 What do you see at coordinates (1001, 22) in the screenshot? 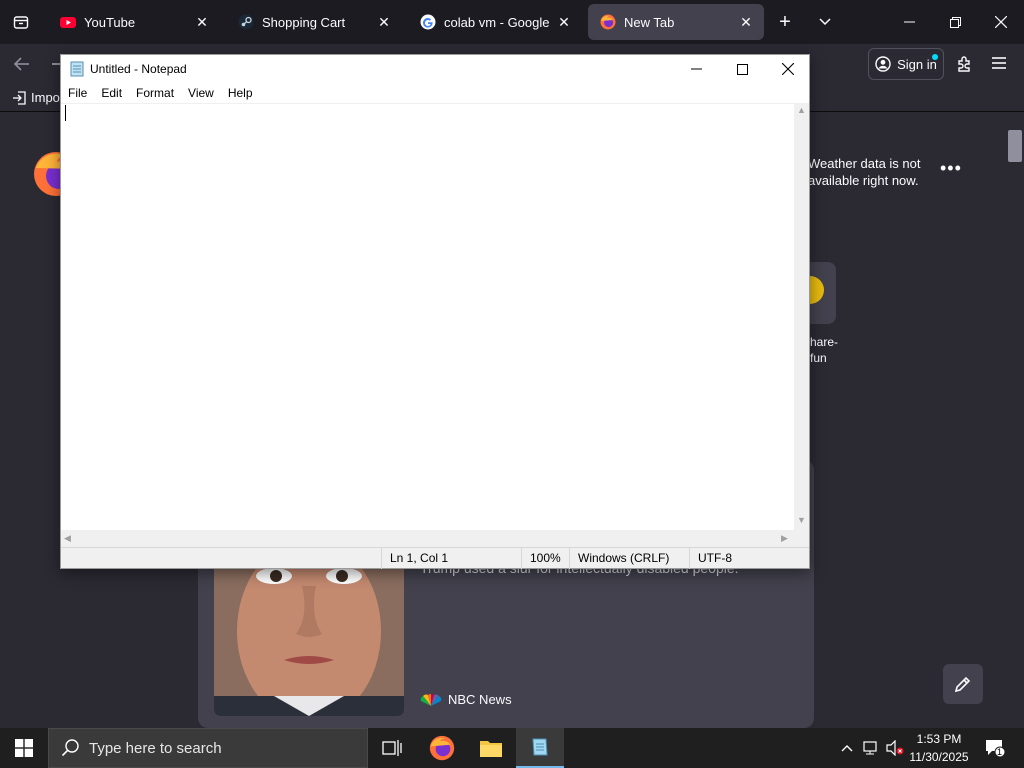
I see `close-window-icon` at bounding box center [1001, 22].